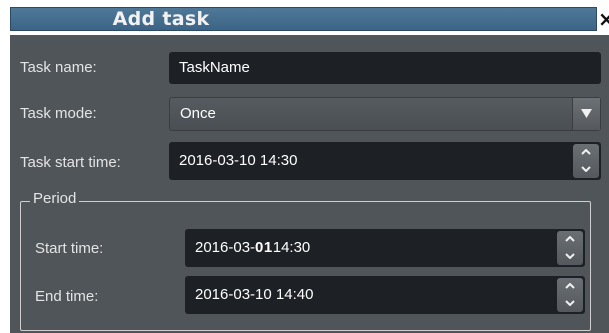 This screenshot has width=609, height=333. I want to click on task-start-time-input: 2016-03-10 14:30, so click(385, 161).